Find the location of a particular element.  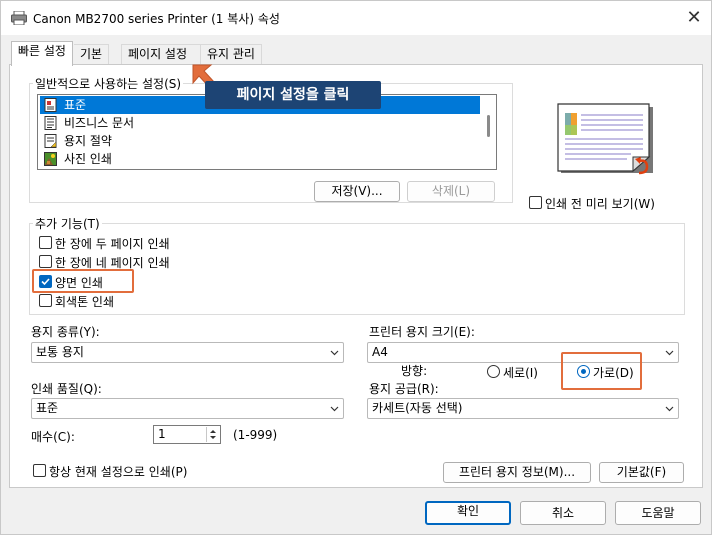

print-quality-value: 표준 is located at coordinates (47, 408).